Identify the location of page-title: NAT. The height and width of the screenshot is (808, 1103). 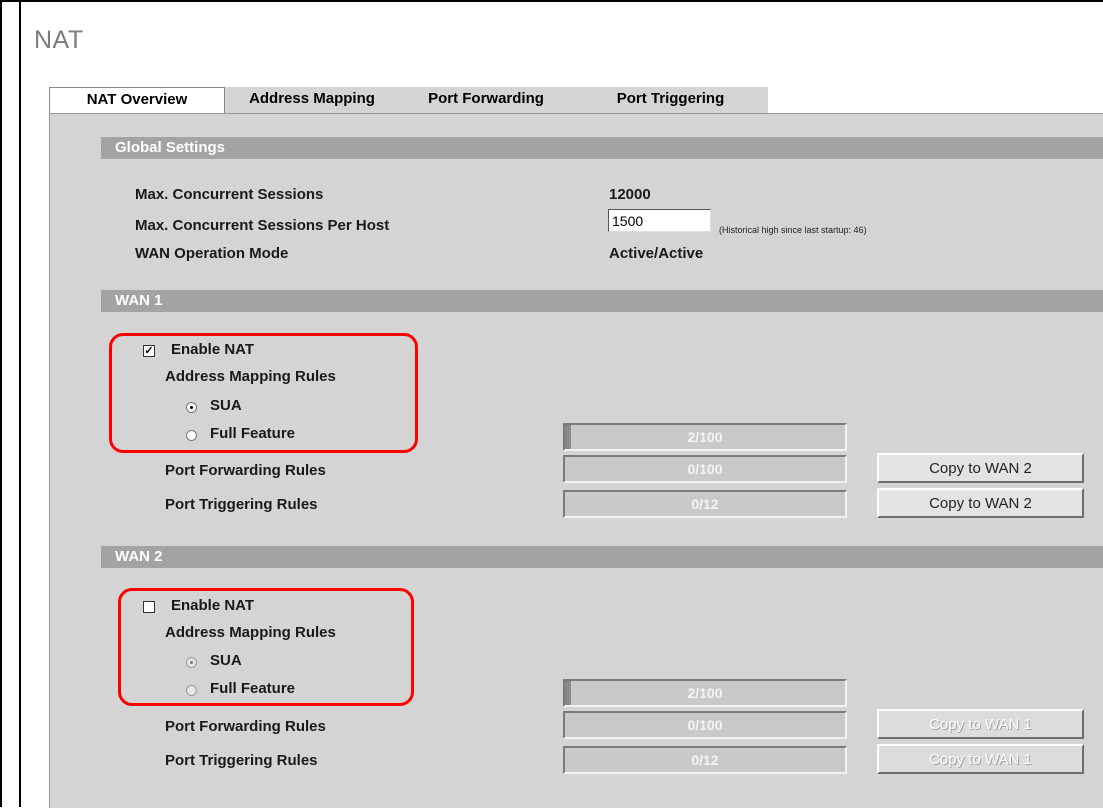
(59, 40).